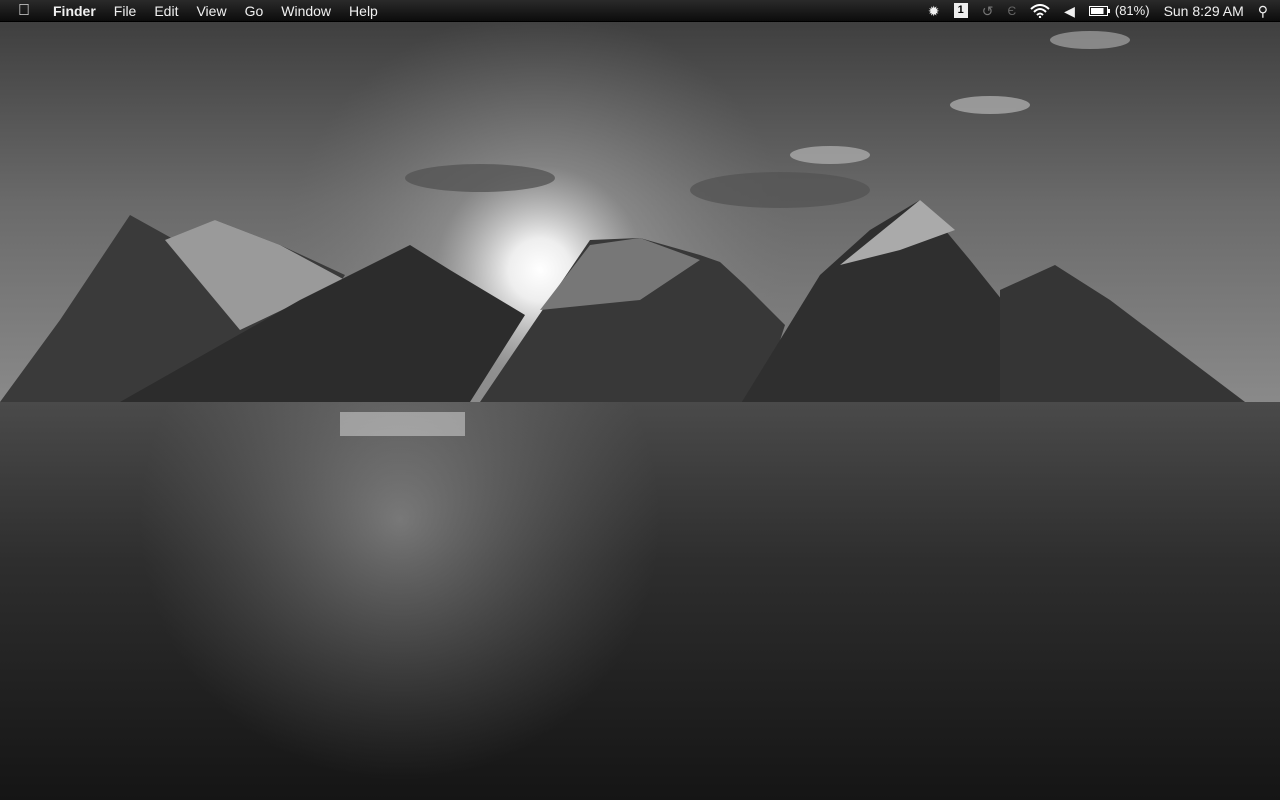 The image size is (1280, 800). What do you see at coordinates (1132, 10) in the screenshot?
I see `battery-percent: (81%)` at bounding box center [1132, 10].